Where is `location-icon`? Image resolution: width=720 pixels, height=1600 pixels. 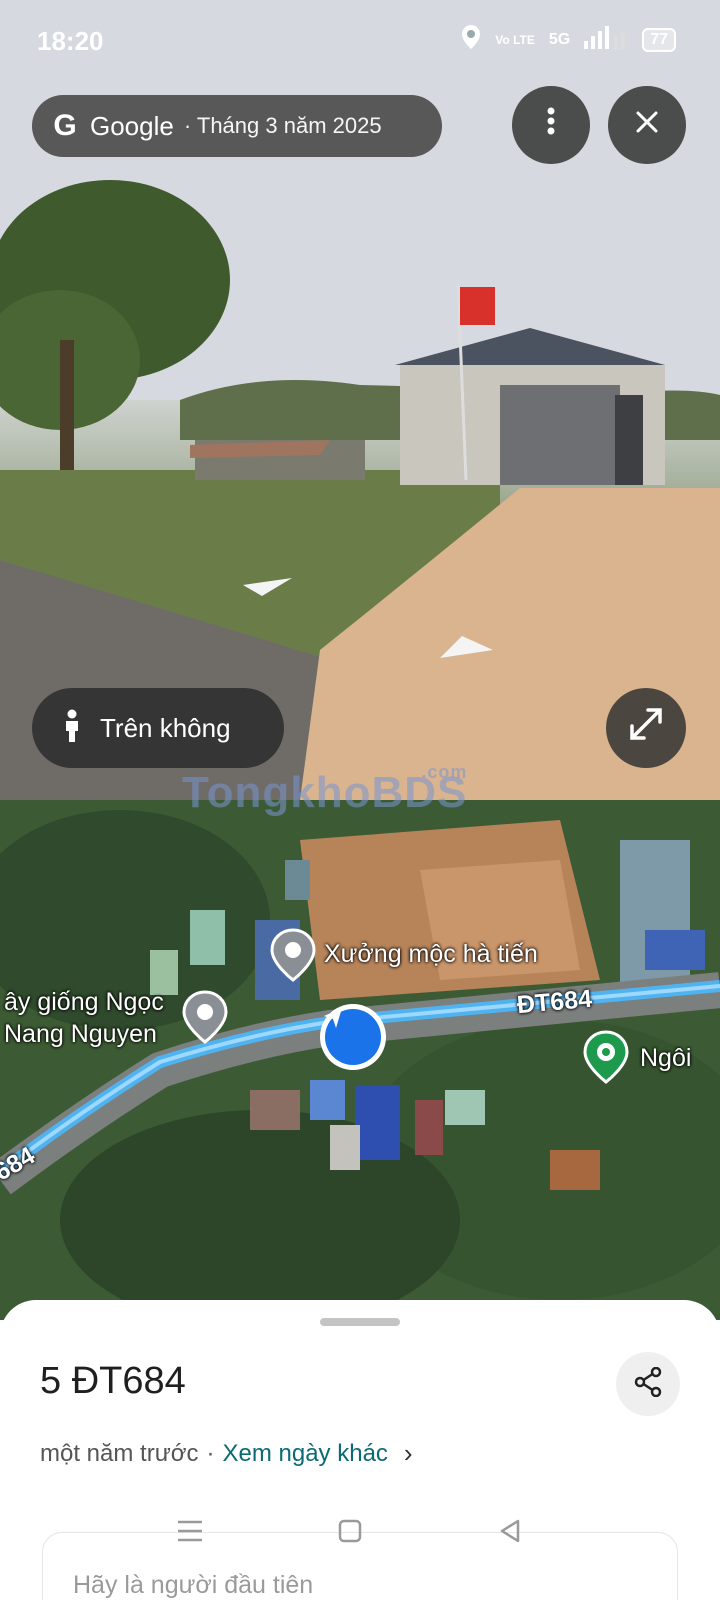
location-icon is located at coordinates (471, 39).